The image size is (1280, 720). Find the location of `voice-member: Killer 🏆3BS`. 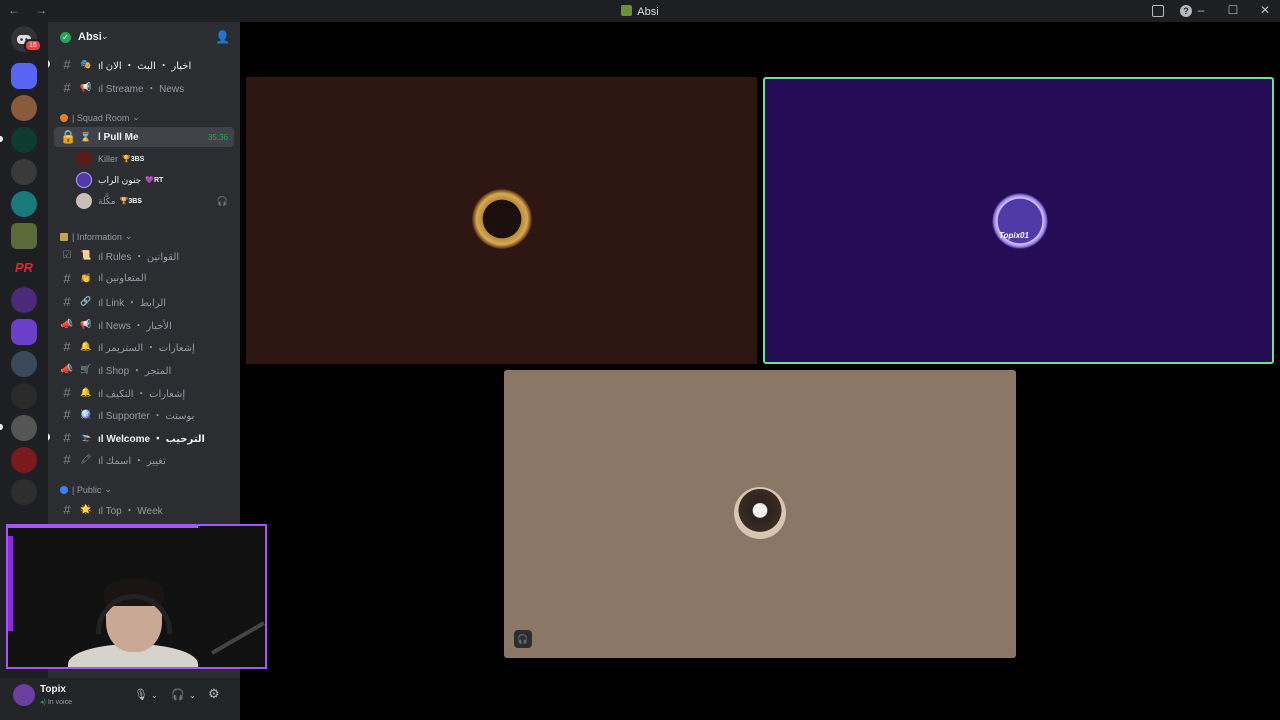

voice-member: Killer 🏆3BS is located at coordinates (155, 159).